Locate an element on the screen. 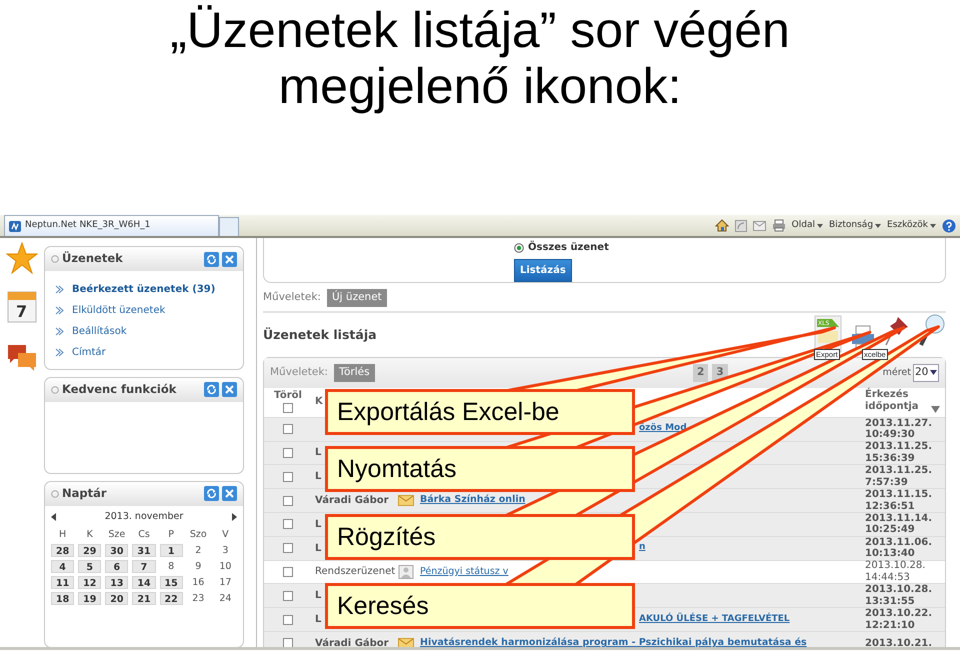  weekday-label: V is located at coordinates (225, 535).